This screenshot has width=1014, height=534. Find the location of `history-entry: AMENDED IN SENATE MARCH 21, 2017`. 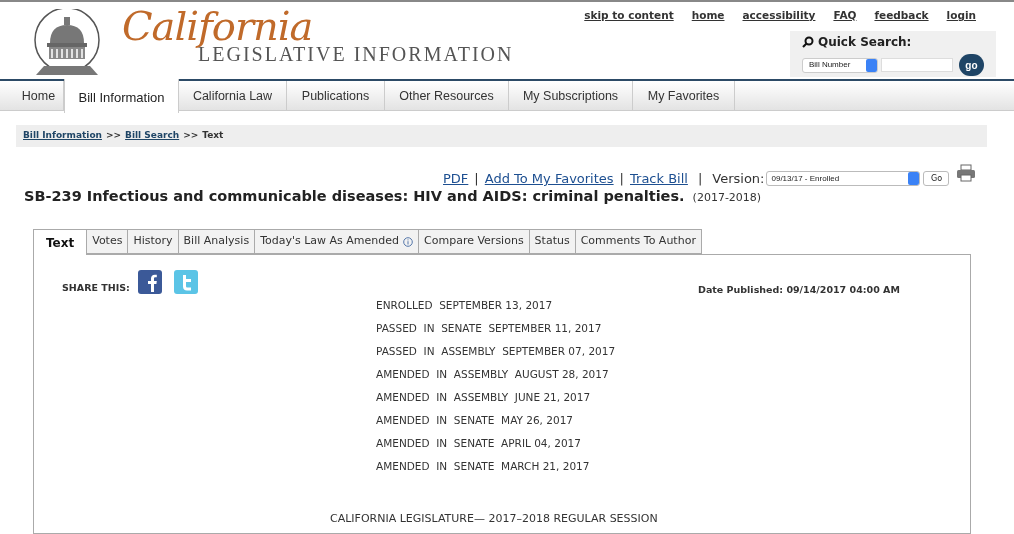

history-entry: AMENDED IN SENATE MARCH 21, 2017 is located at coordinates (483, 466).